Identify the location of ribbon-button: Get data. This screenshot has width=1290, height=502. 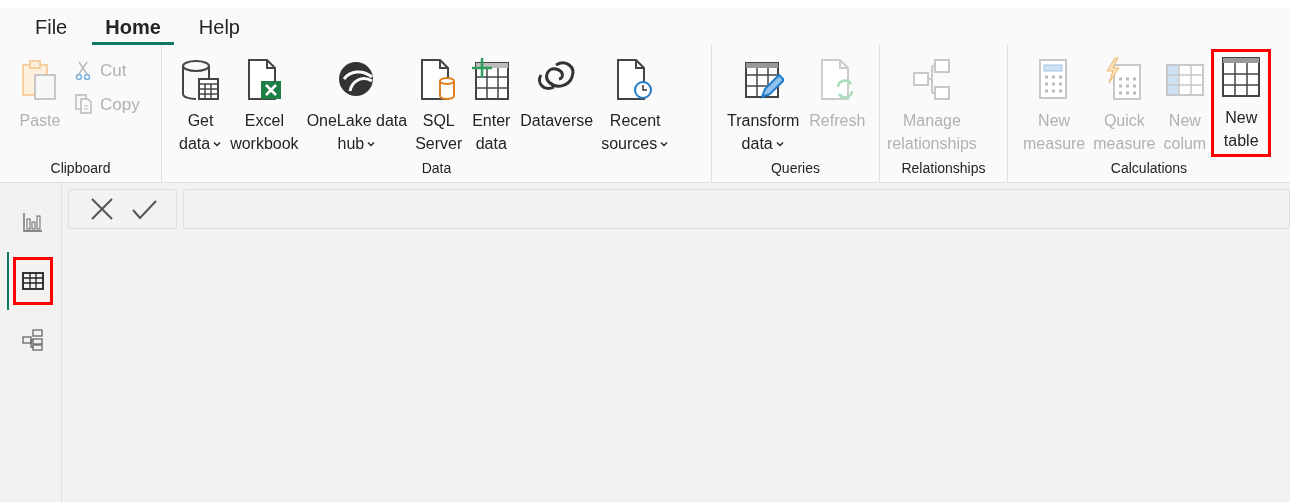
(201, 103).